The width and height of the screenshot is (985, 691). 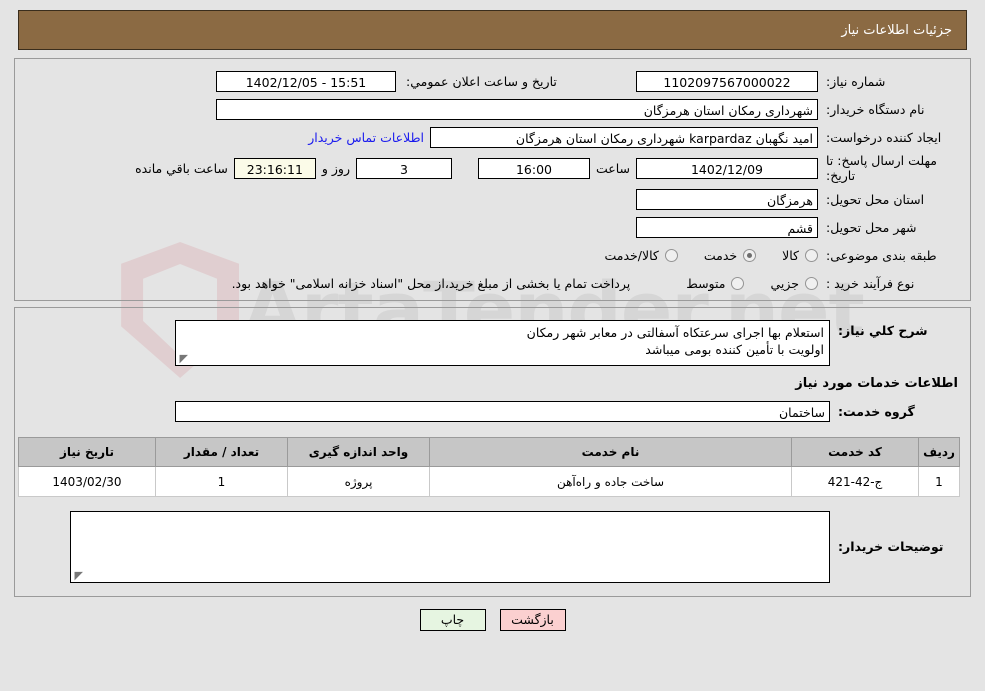 What do you see at coordinates (181, 168) in the screenshot?
I see `deadline-countdown-label: ساعت باقي مانده` at bounding box center [181, 168].